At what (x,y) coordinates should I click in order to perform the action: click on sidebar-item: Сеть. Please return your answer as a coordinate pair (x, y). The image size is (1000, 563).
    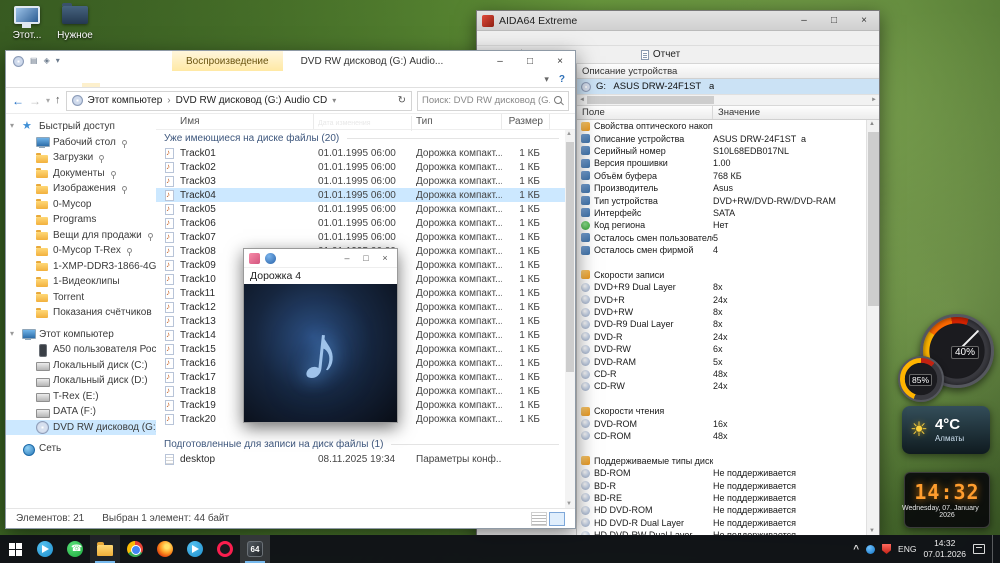
    Looking at the image, I should click on (81, 449).